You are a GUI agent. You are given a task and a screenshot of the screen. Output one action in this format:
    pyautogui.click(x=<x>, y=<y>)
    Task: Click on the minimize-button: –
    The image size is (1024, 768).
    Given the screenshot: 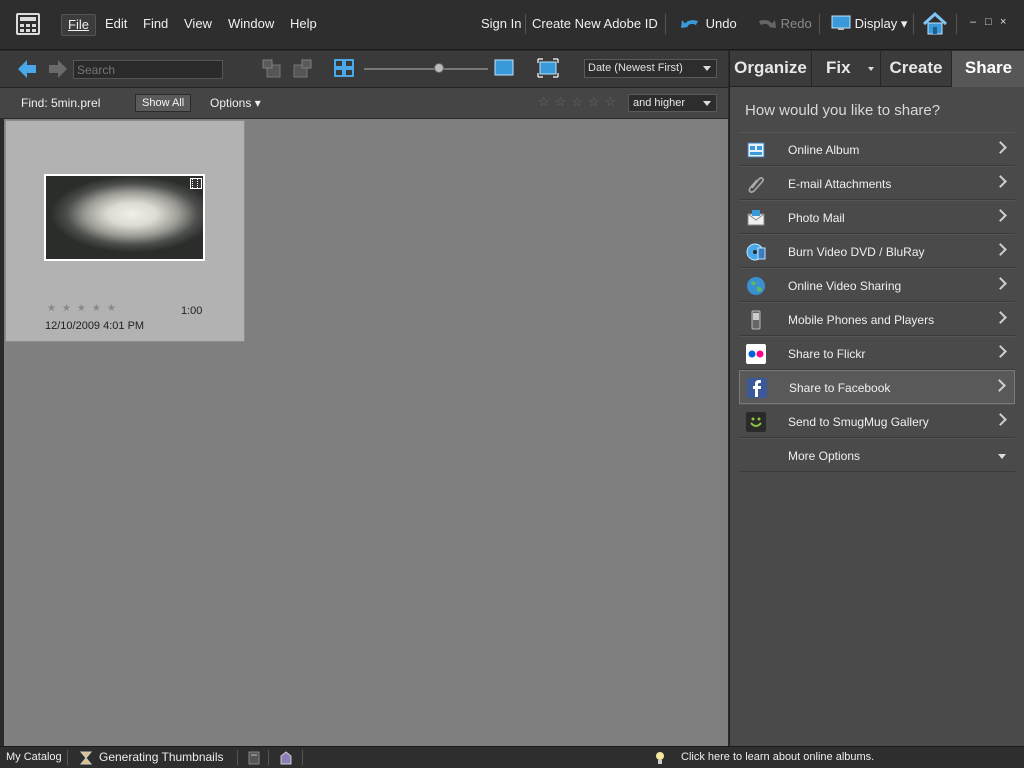 What is the action you would take?
    pyautogui.click(x=973, y=22)
    